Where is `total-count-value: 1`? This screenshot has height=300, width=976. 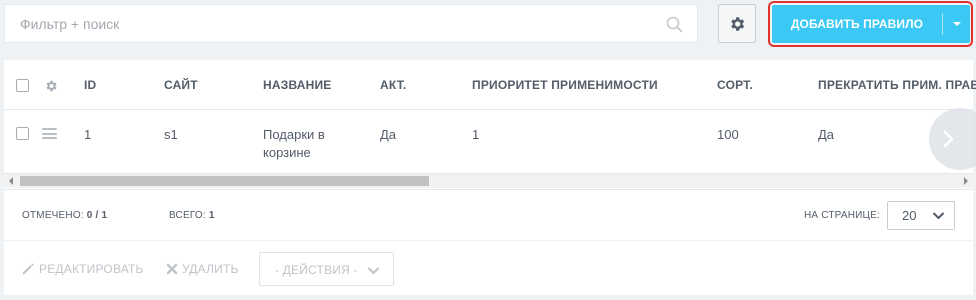
total-count-value: 1 is located at coordinates (211, 215).